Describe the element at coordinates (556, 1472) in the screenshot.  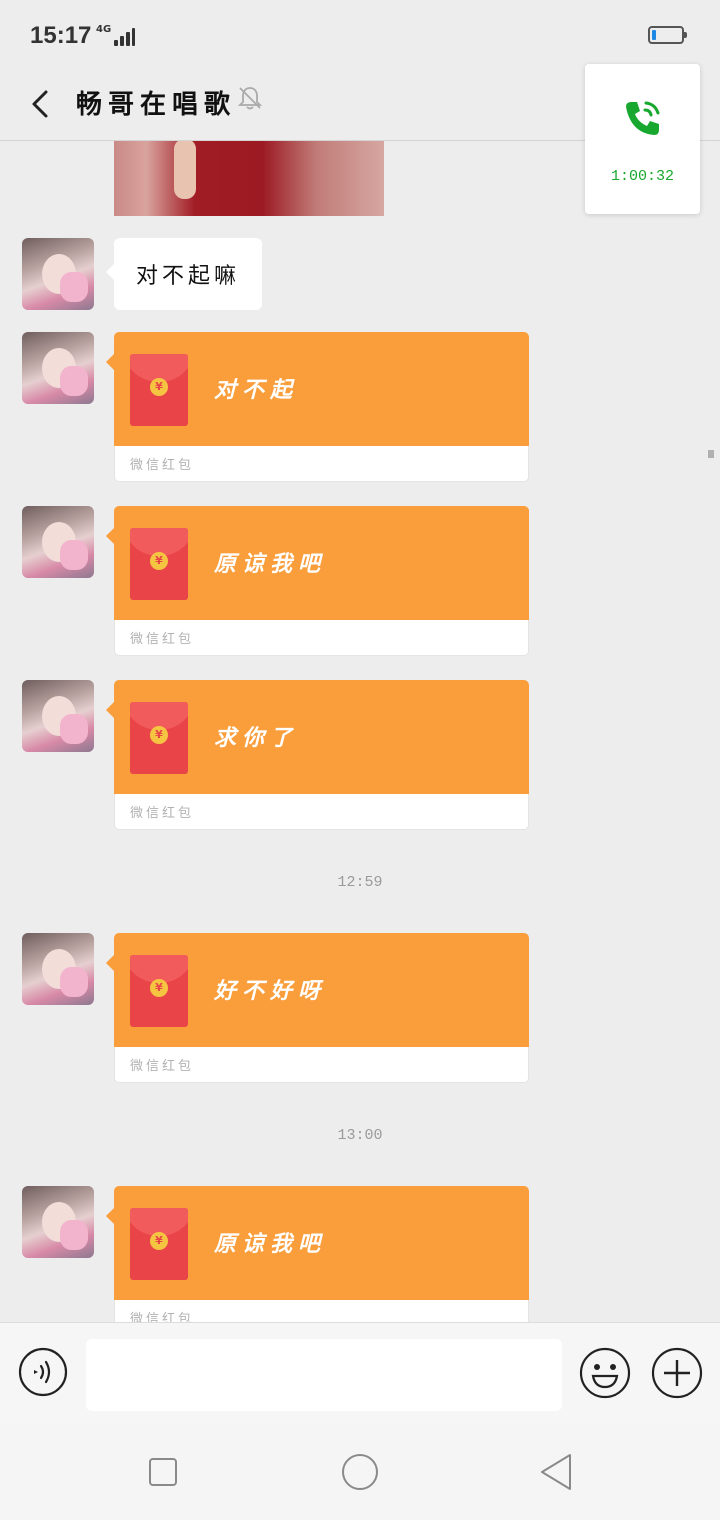
I see `back-triangle-icon` at that location.